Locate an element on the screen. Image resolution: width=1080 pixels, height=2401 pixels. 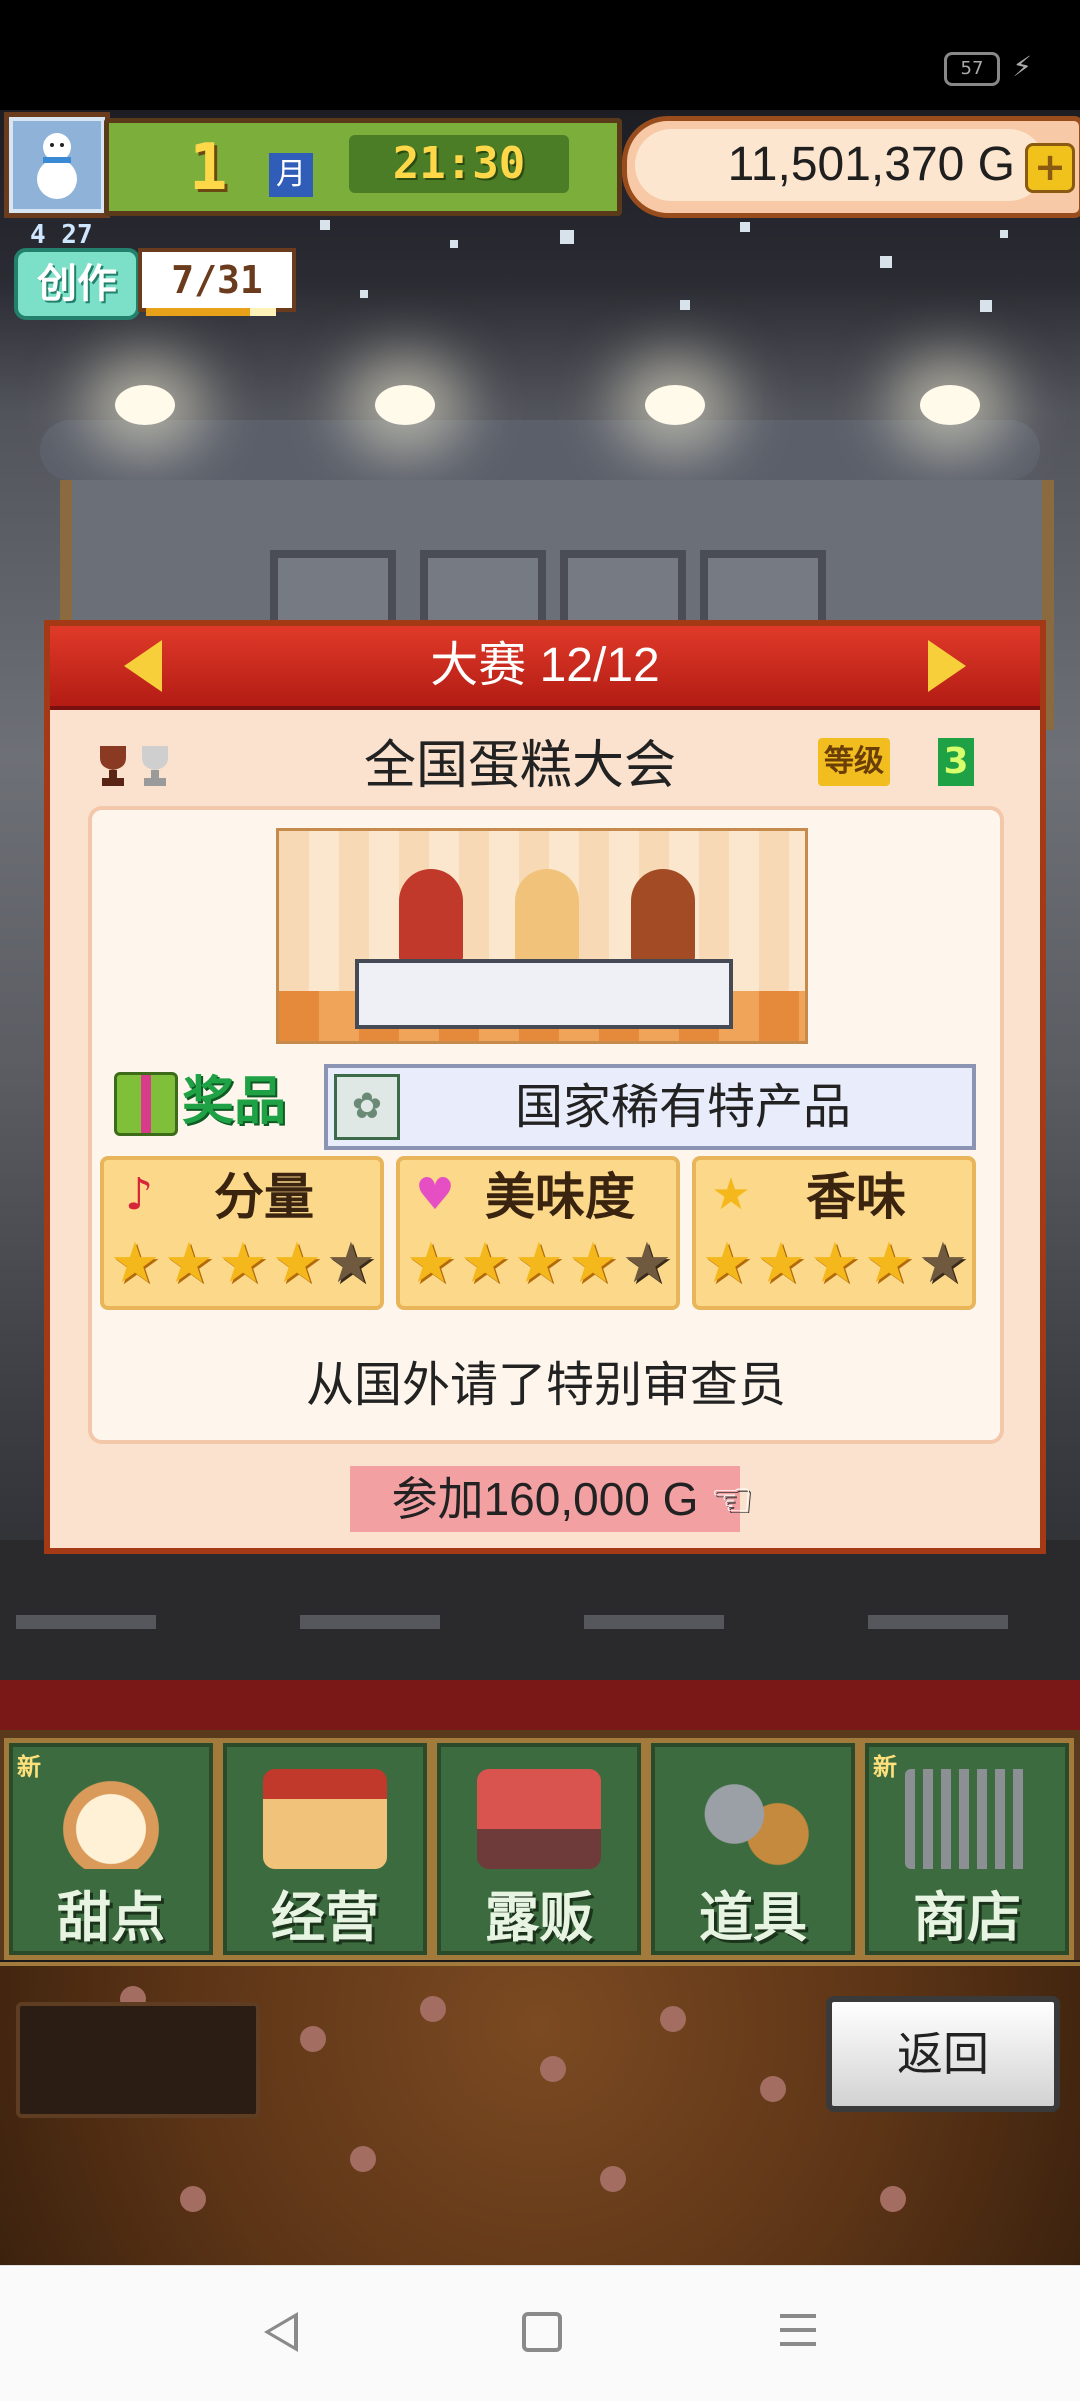
dialog-header: 大赛 12/12 is located at coordinates (545, 668).